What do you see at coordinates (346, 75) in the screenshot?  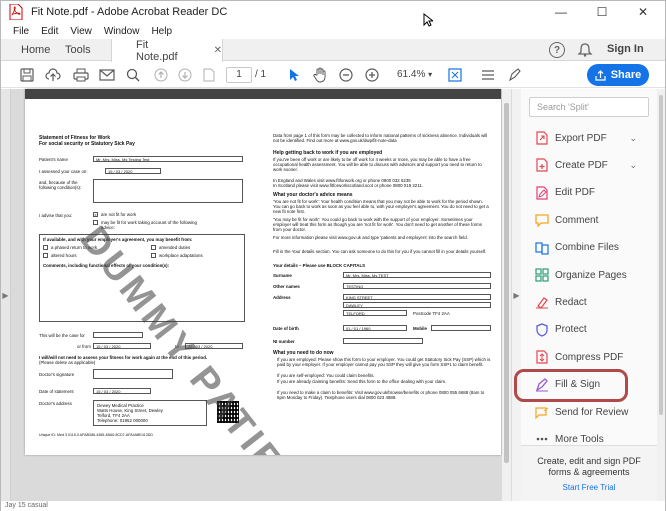 I see `zoom-out-button` at bounding box center [346, 75].